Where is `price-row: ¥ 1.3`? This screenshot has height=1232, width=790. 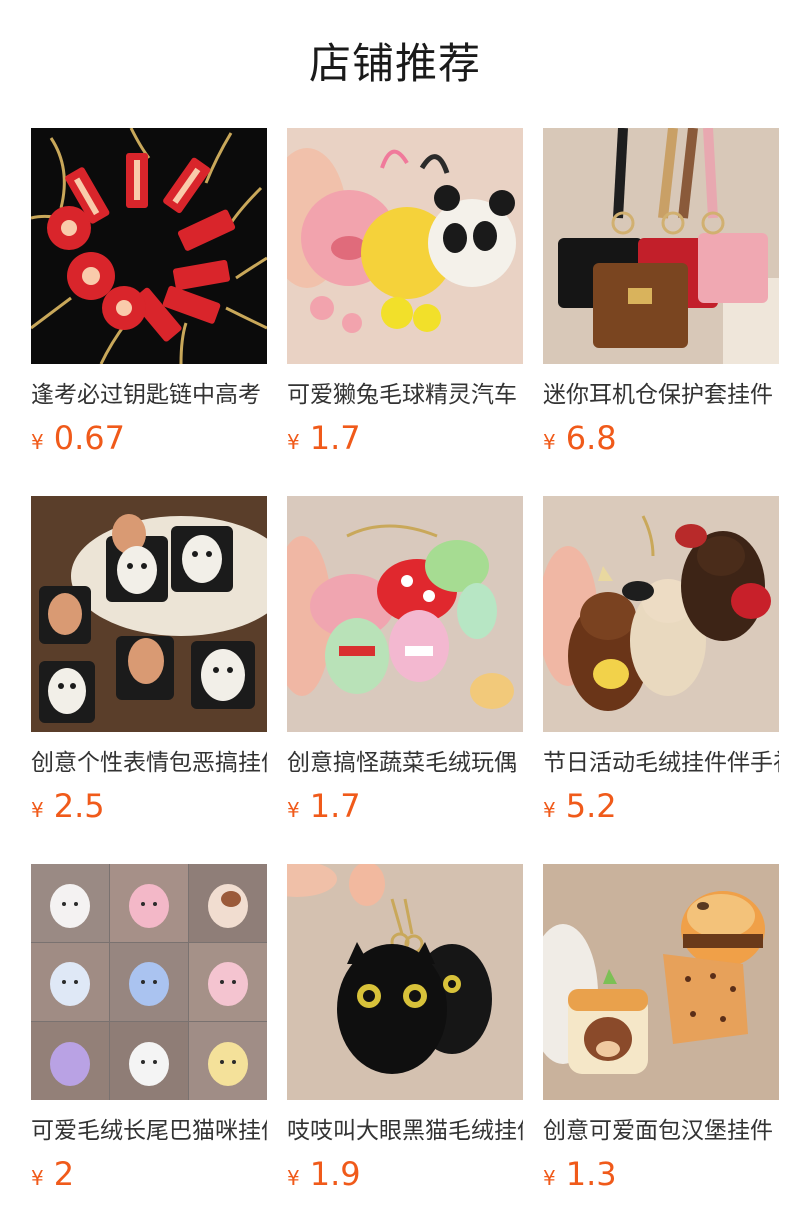 price-row: ¥ 1.3 is located at coordinates (661, 1174).